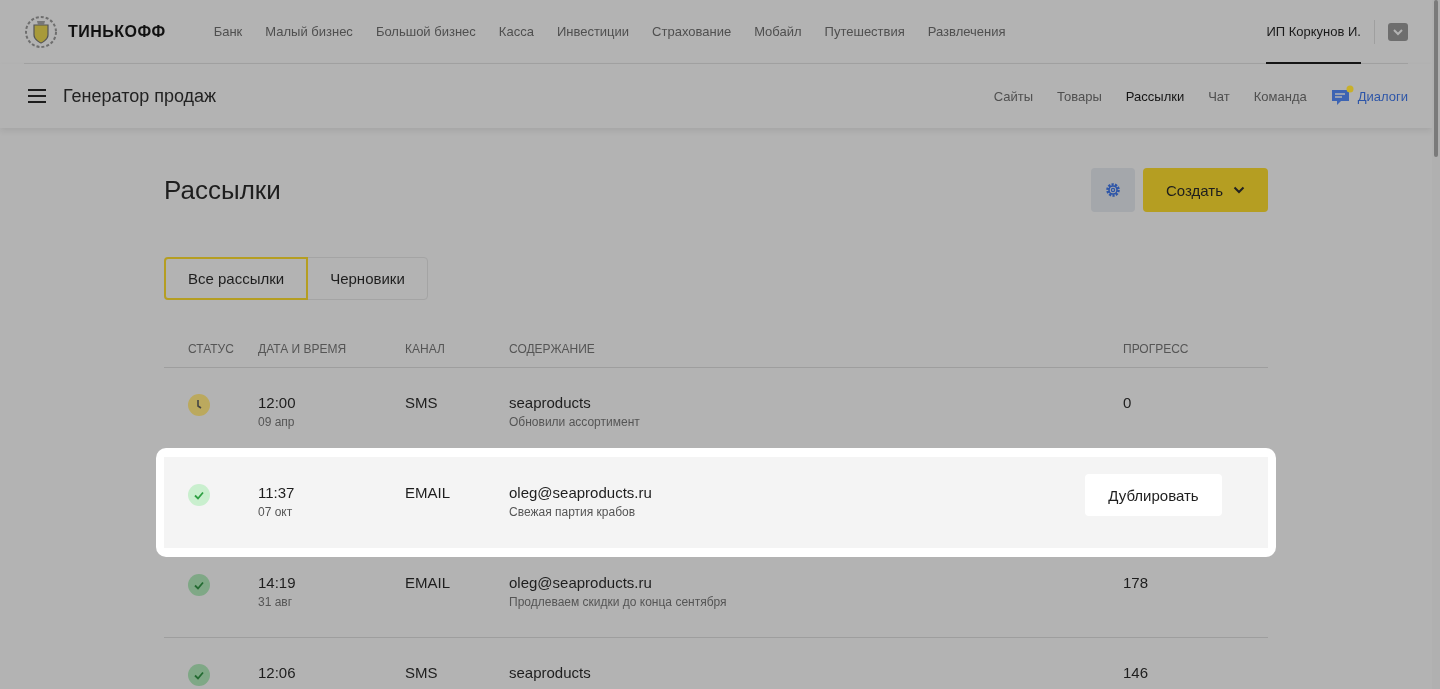 The height and width of the screenshot is (689, 1440). What do you see at coordinates (1280, 96) in the screenshot?
I see `nav-link: Команда` at bounding box center [1280, 96].